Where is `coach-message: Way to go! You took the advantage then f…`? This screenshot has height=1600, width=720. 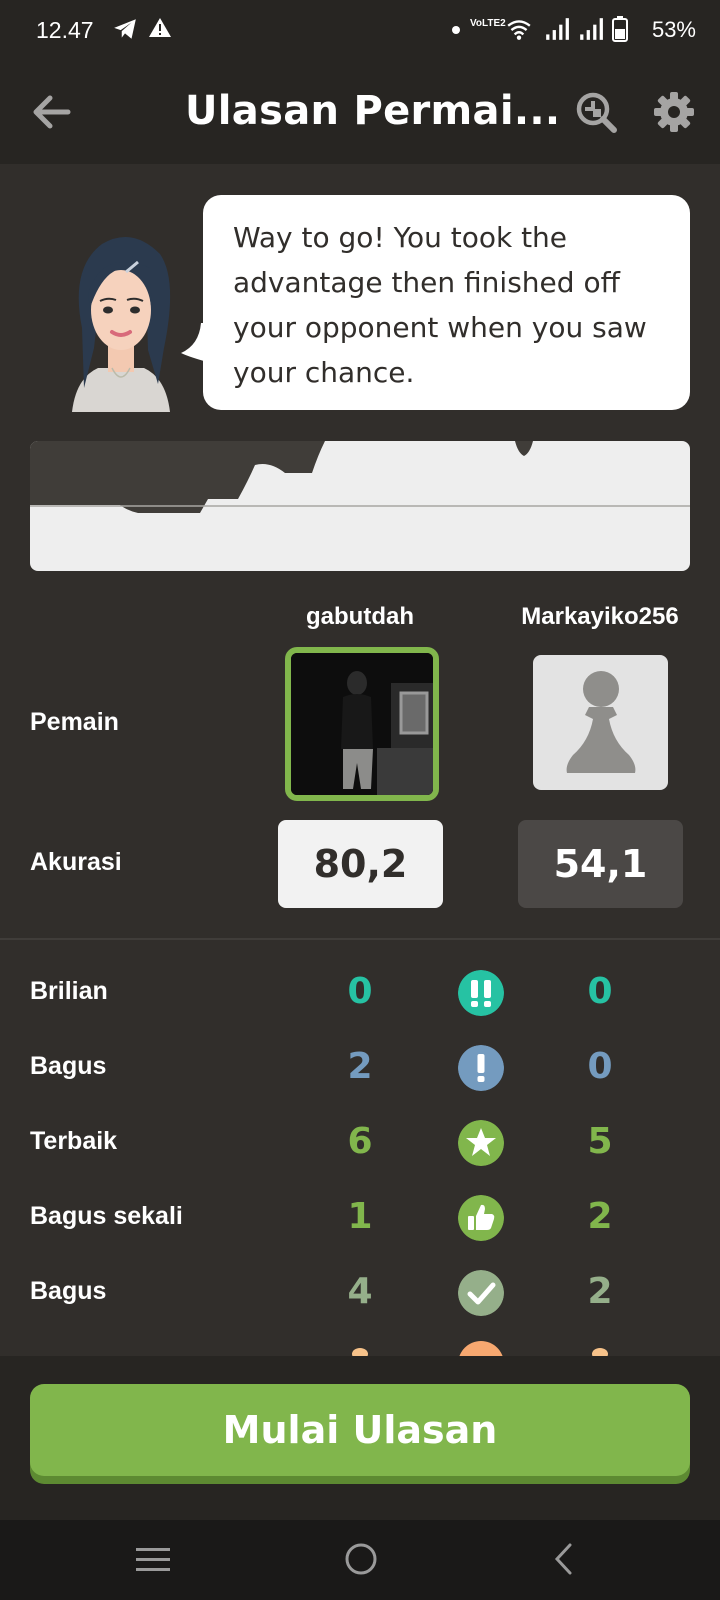
coach-message: Way to go! You took the advantage then f… is located at coordinates (440, 305).